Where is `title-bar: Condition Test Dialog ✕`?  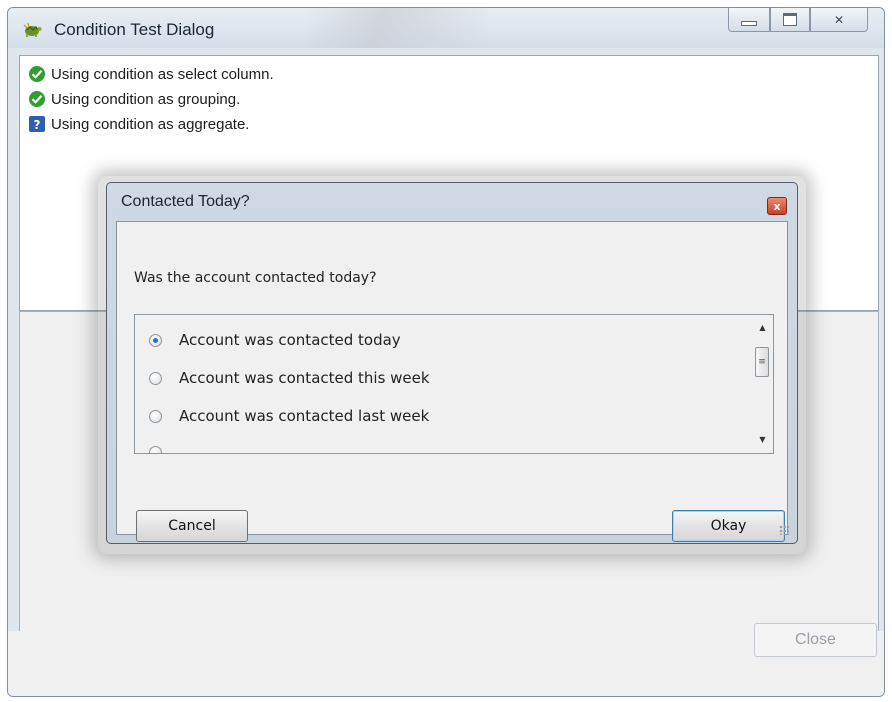 title-bar: Condition Test Dialog ✕ is located at coordinates (446, 28).